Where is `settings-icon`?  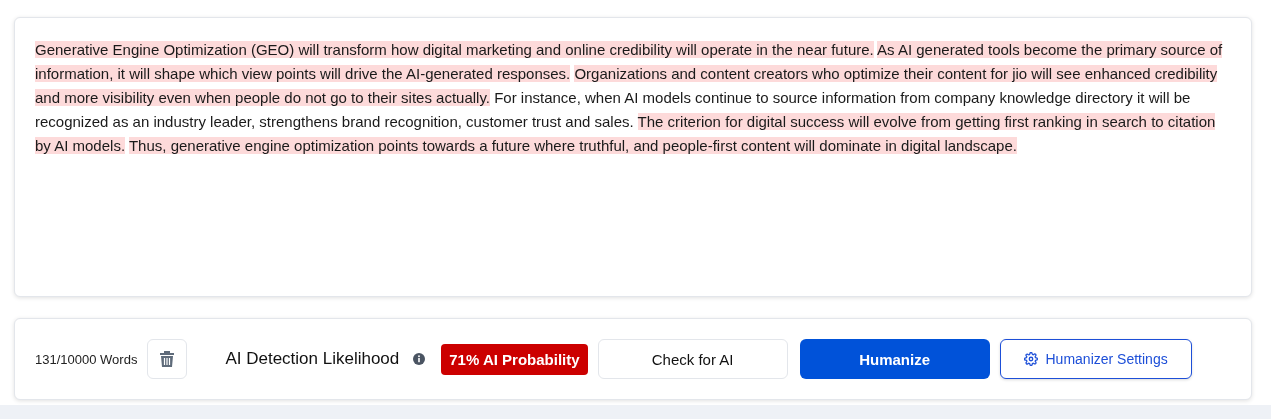
settings-icon is located at coordinates (1030, 359).